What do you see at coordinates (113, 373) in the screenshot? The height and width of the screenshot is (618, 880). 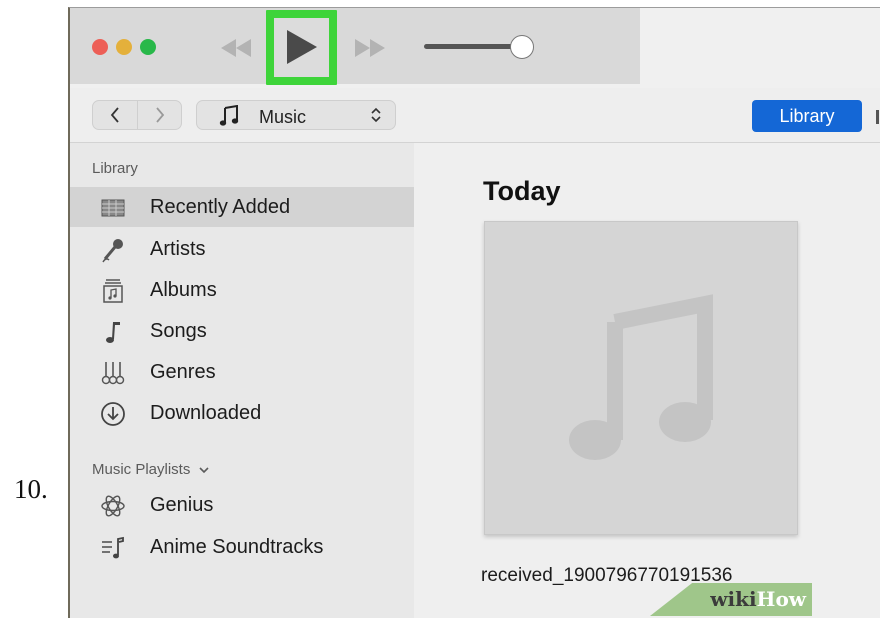 I see `guitars-icon` at bounding box center [113, 373].